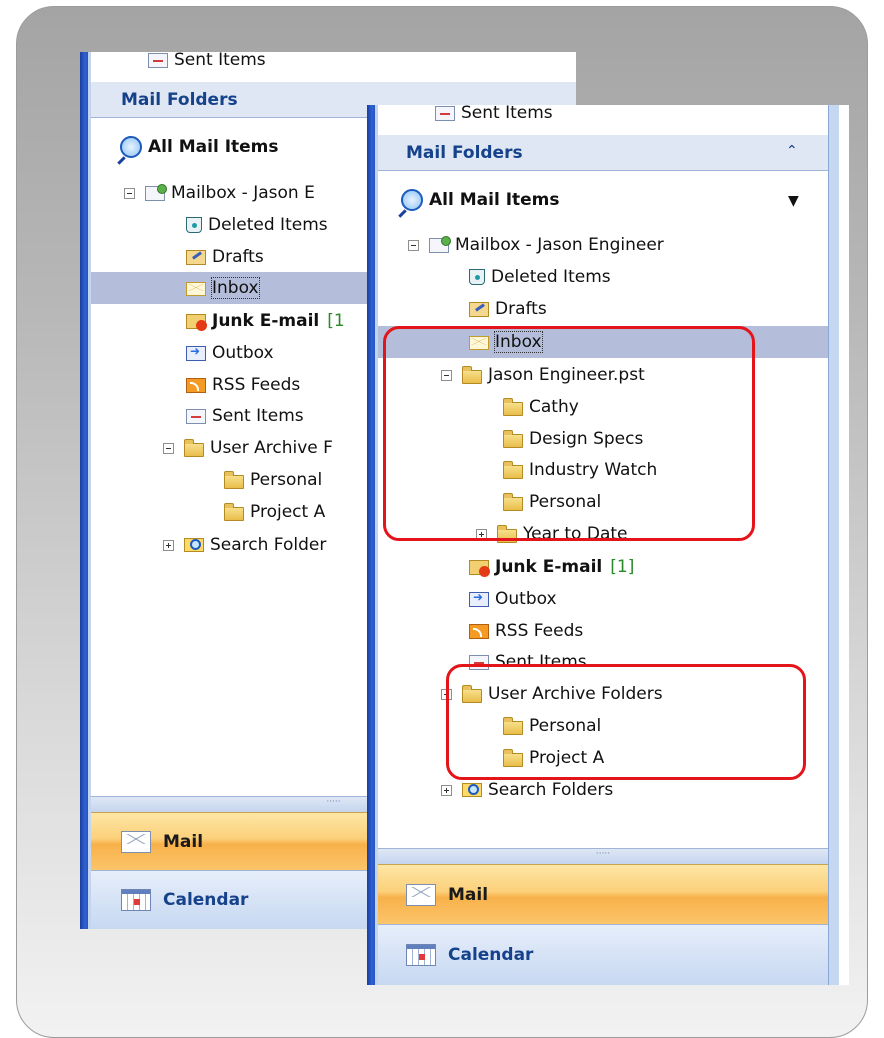 The image size is (884, 1038). What do you see at coordinates (273, 480) in the screenshot?
I see `folder-personal: Personal` at bounding box center [273, 480].